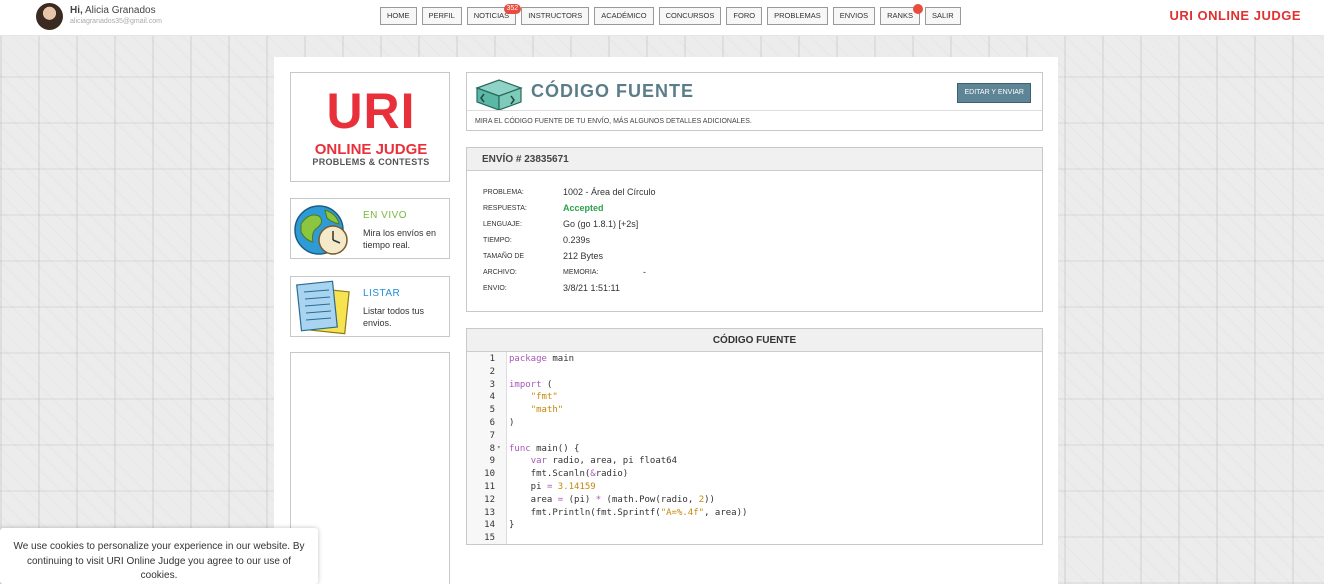 The image size is (1324, 584). What do you see at coordinates (505, 208) in the screenshot?
I see `response-label: RESPUESTA:` at bounding box center [505, 208].